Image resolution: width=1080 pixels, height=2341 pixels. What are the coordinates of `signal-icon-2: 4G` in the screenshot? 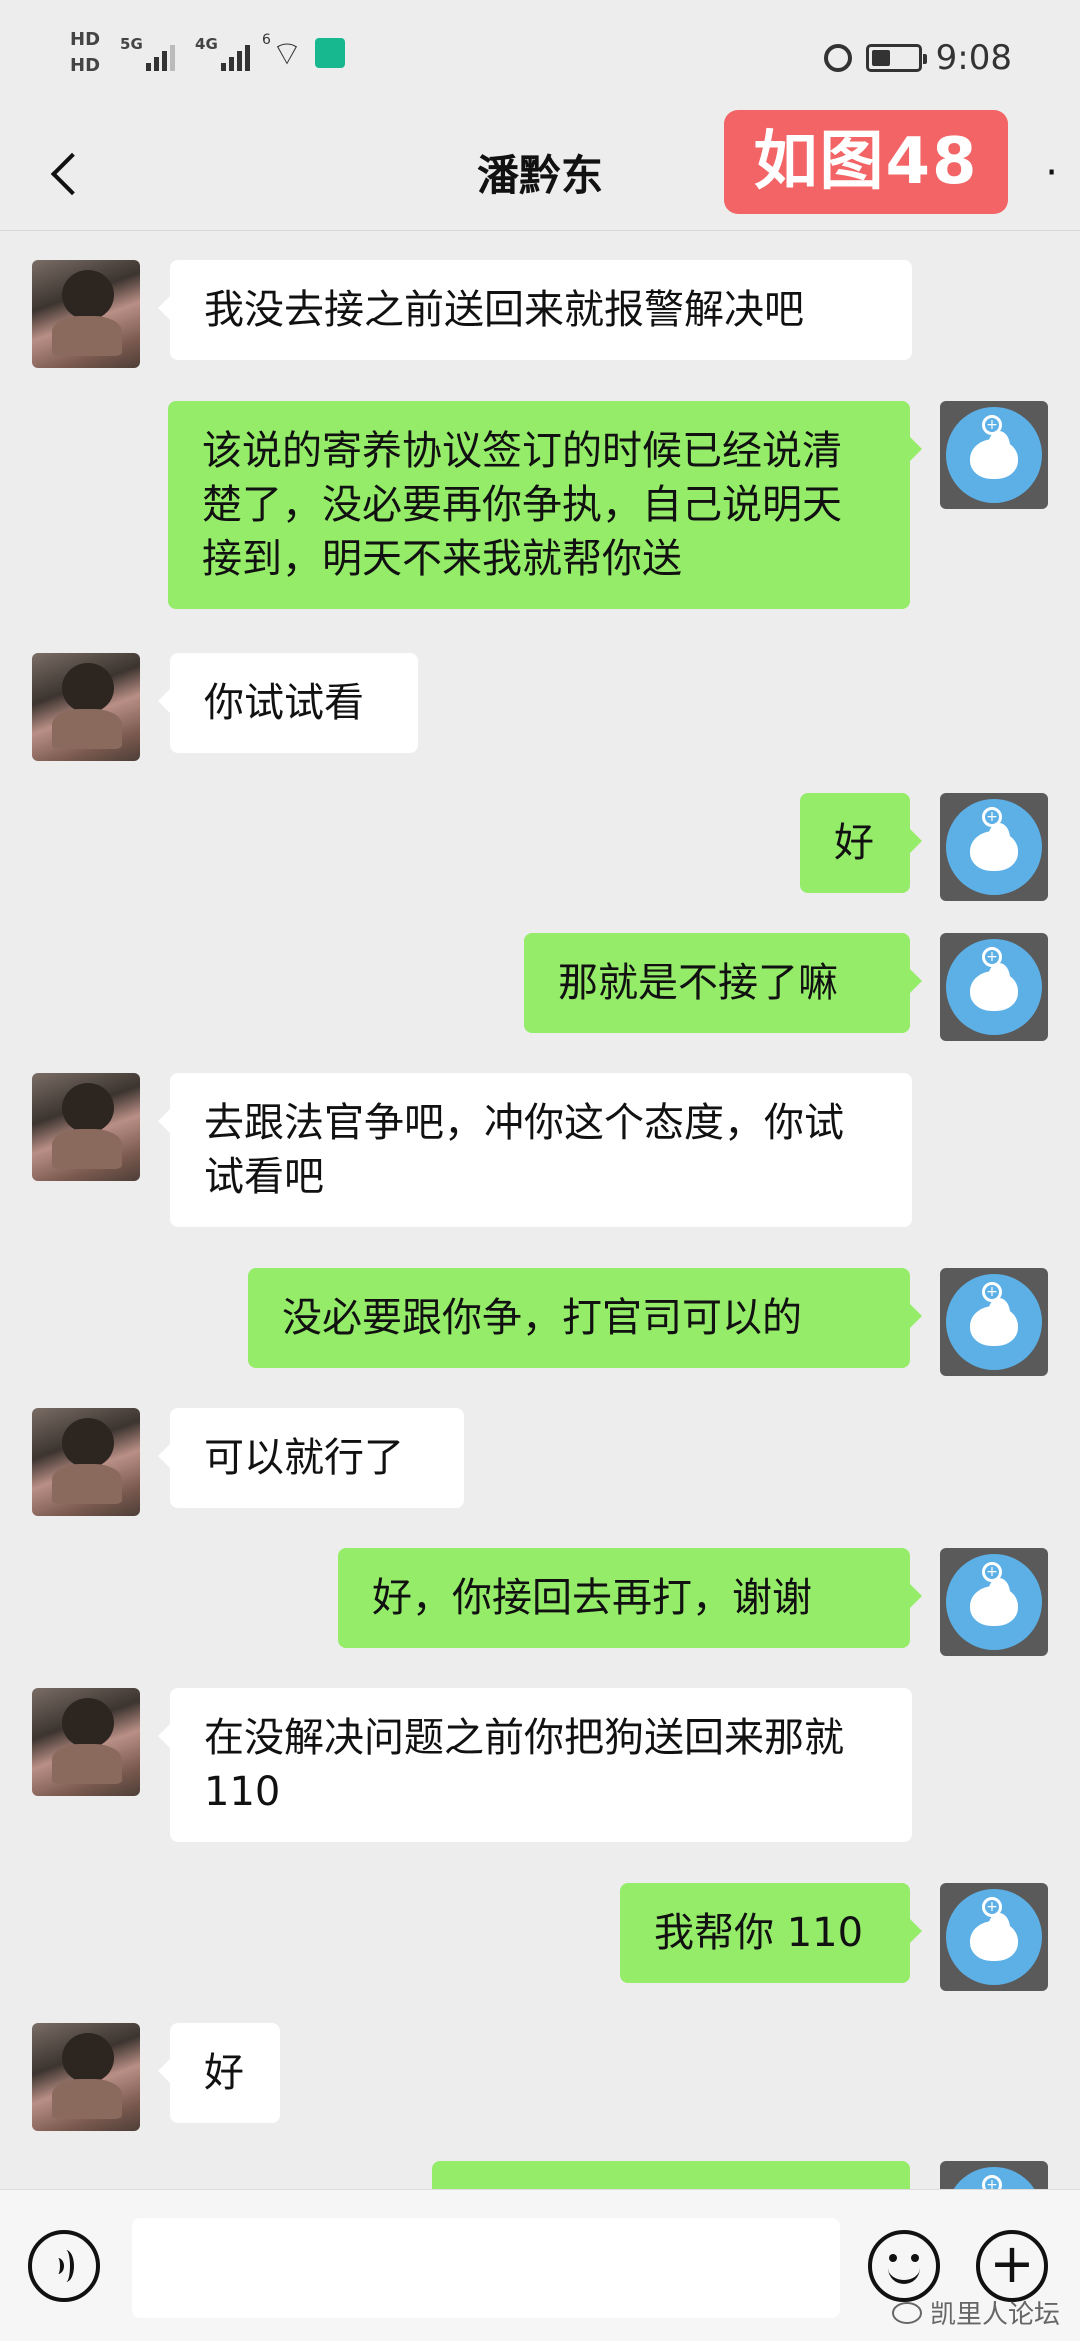 It's located at (223, 53).